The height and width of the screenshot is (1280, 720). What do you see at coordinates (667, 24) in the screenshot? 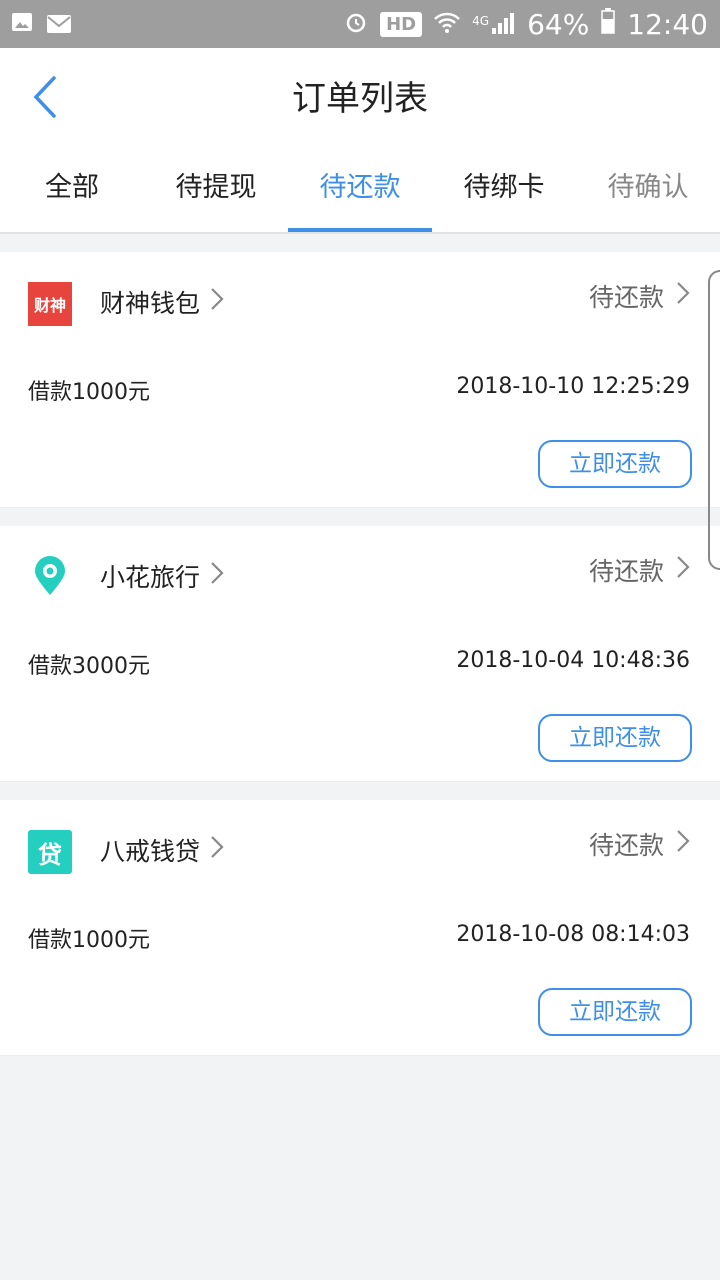
I see `clock: 12:40` at bounding box center [667, 24].